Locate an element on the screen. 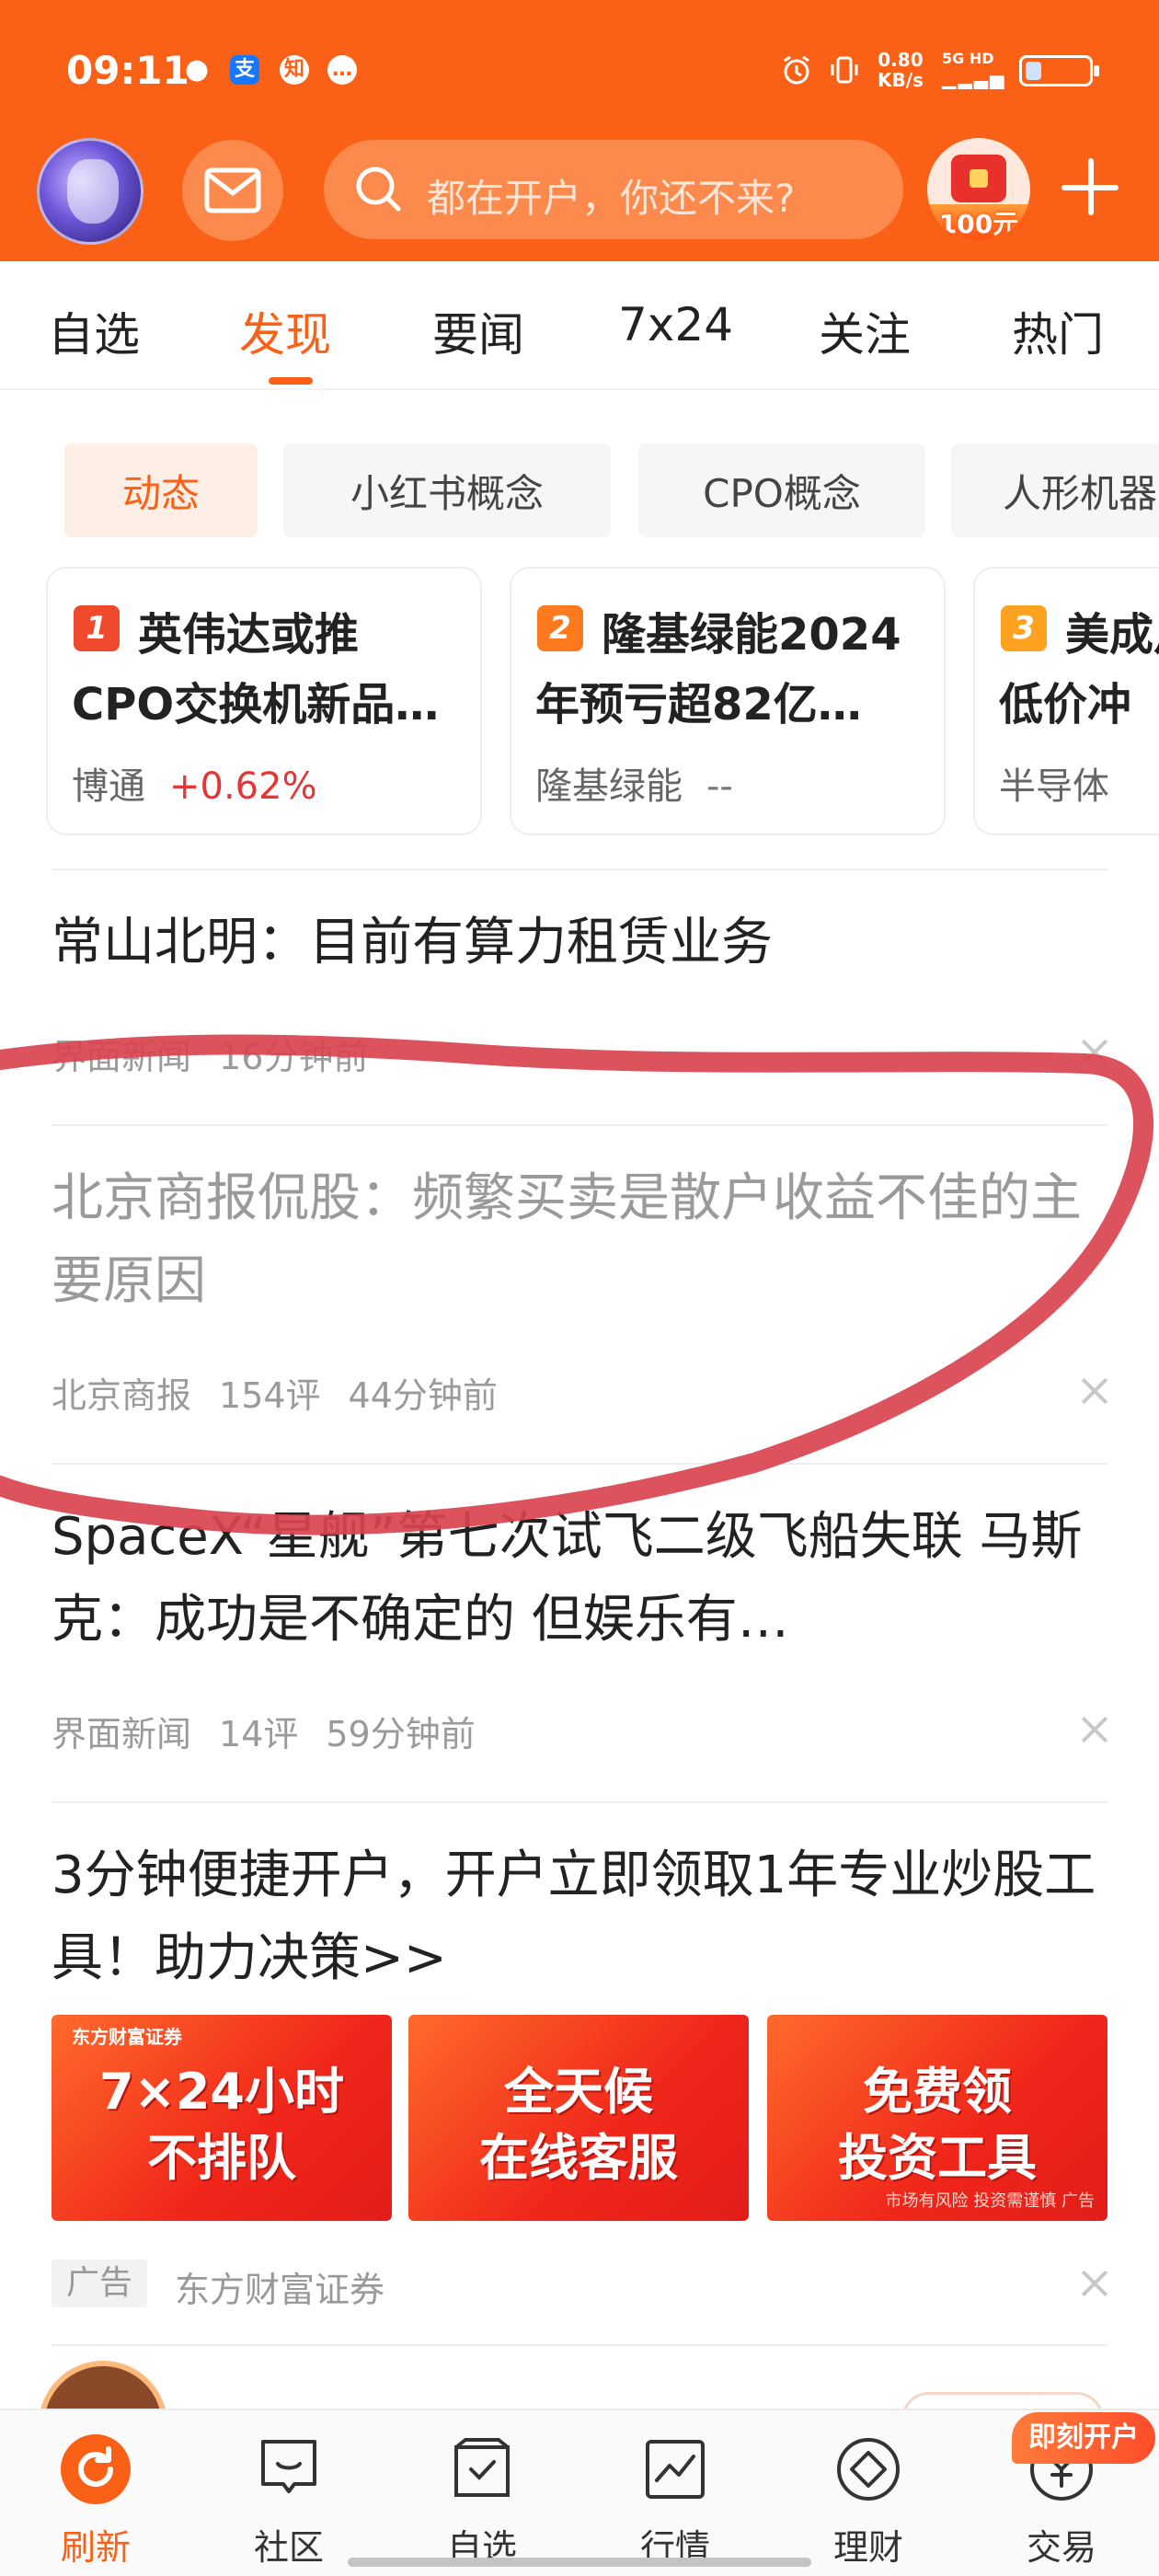  tab-following: 关注 is located at coordinates (865, 331).